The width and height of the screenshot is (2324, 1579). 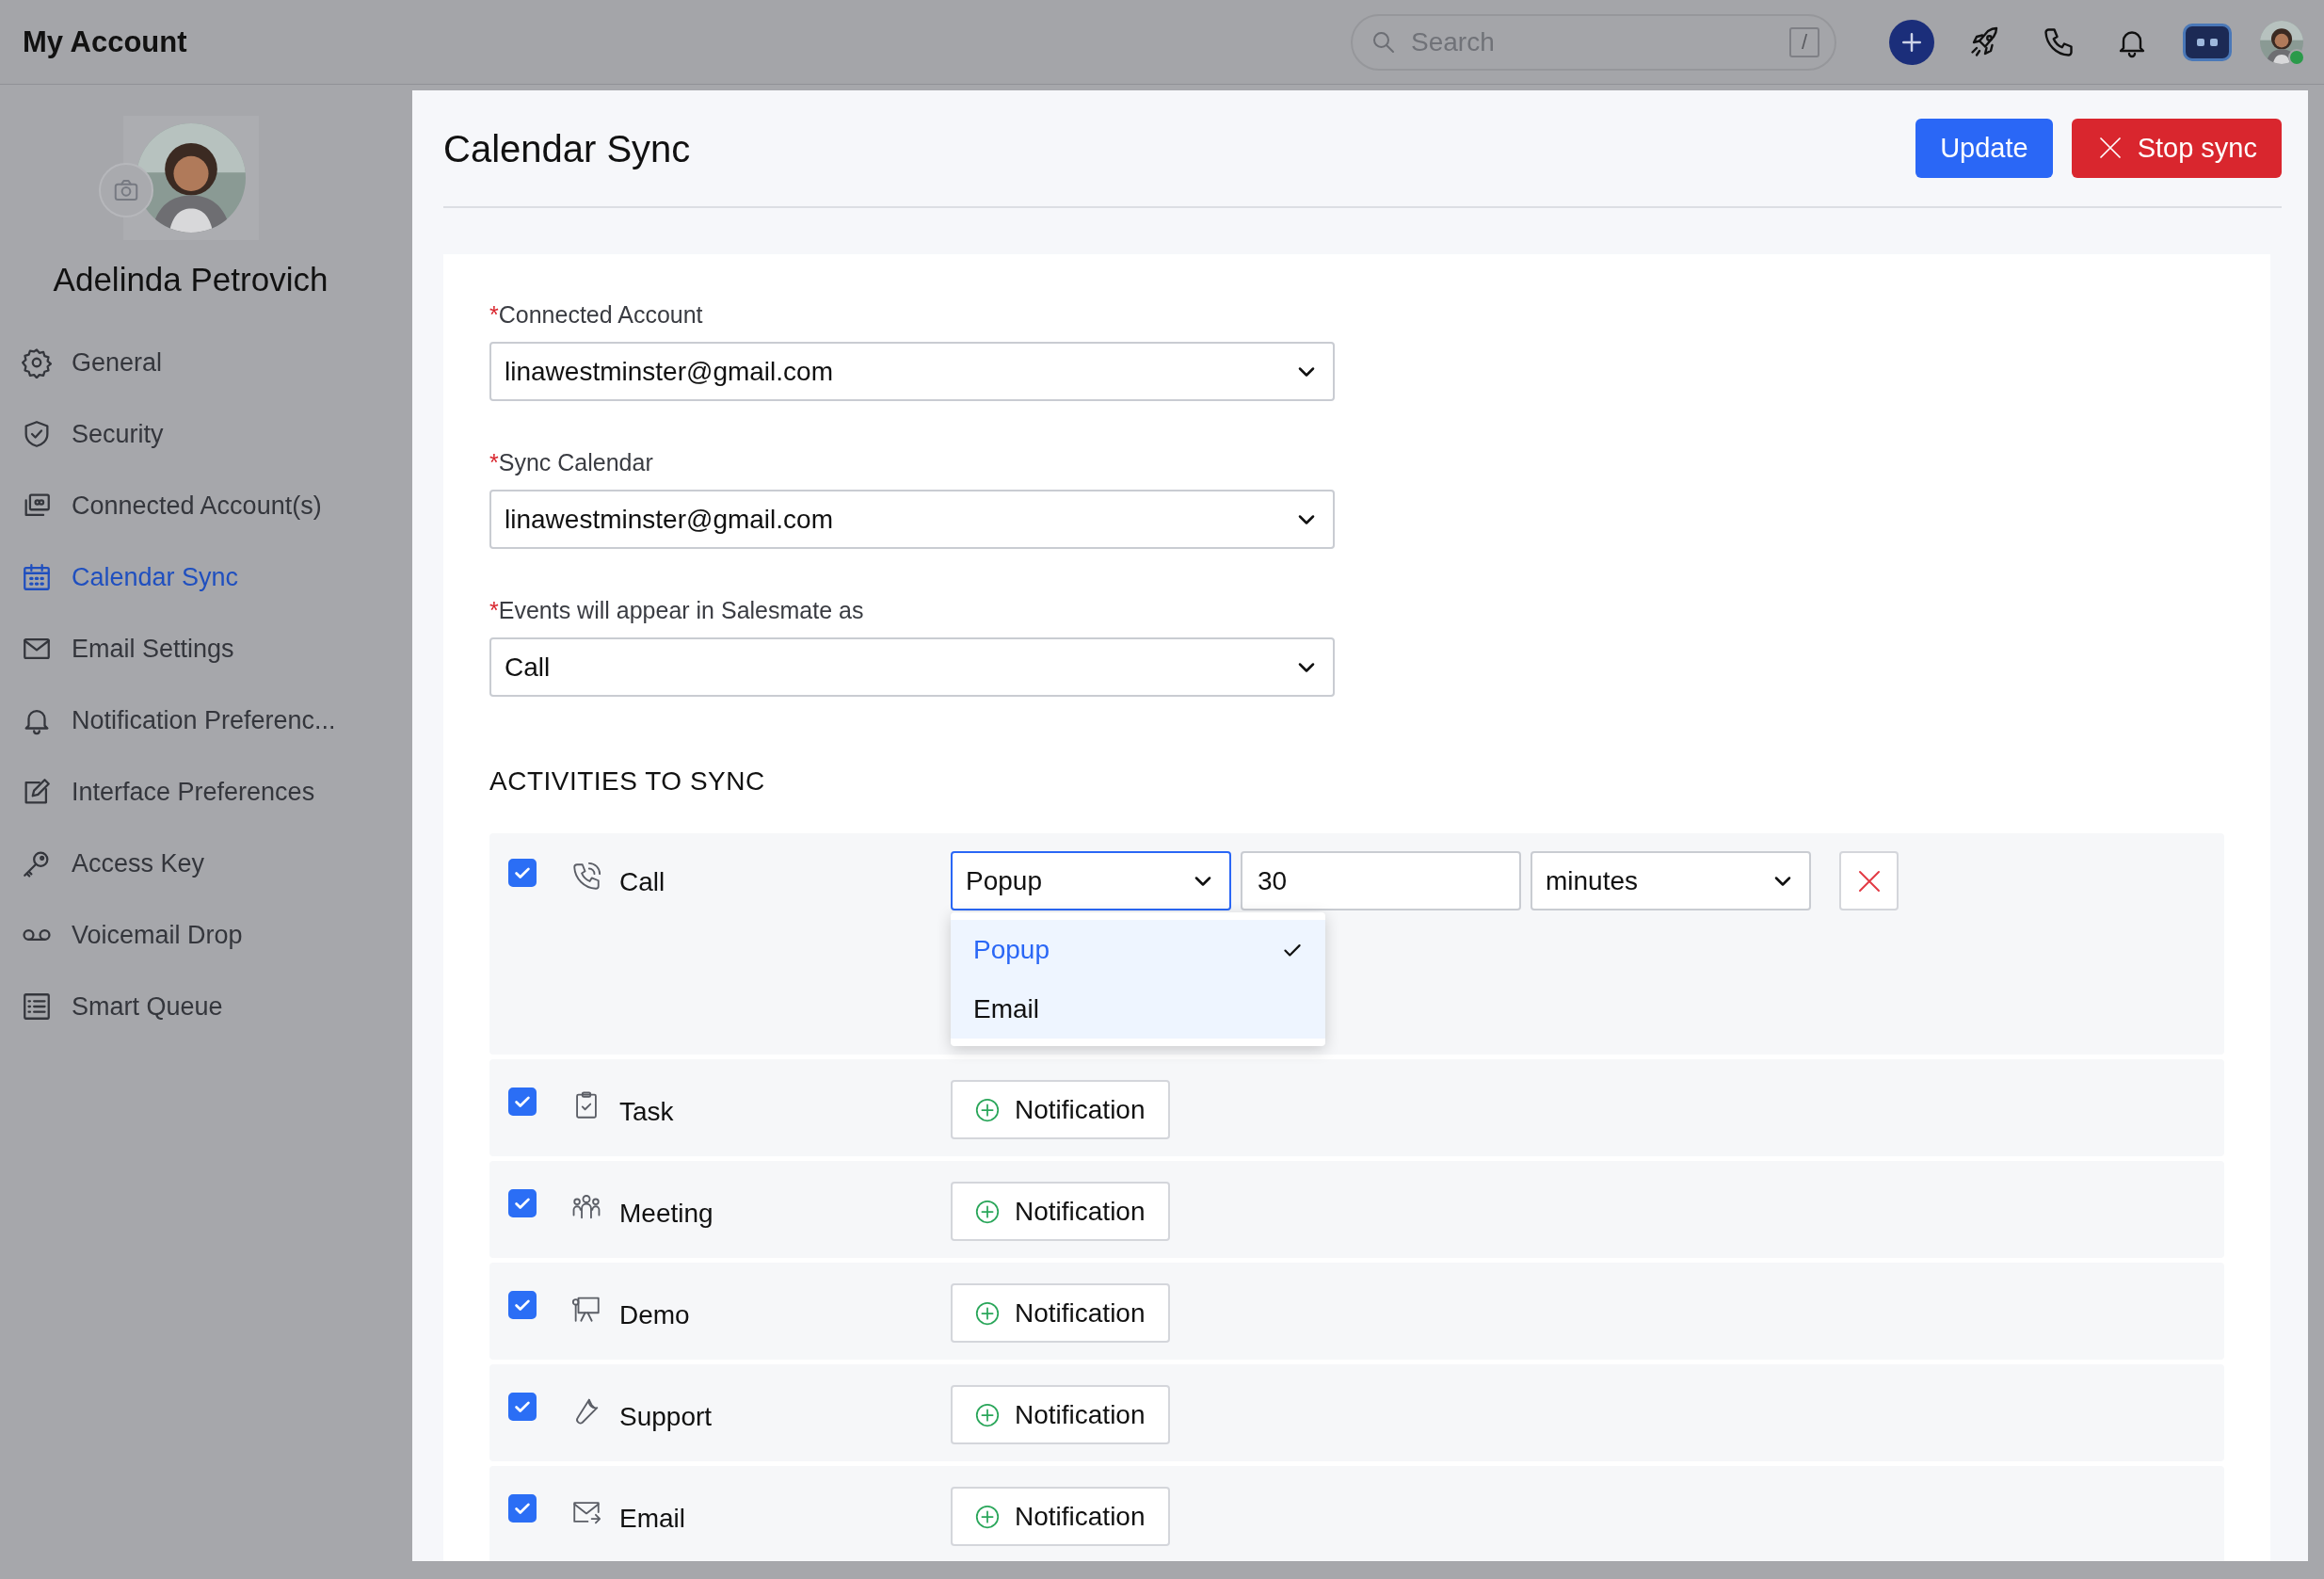 What do you see at coordinates (596, 315) in the screenshot?
I see `field-label: *Connected Account` at bounding box center [596, 315].